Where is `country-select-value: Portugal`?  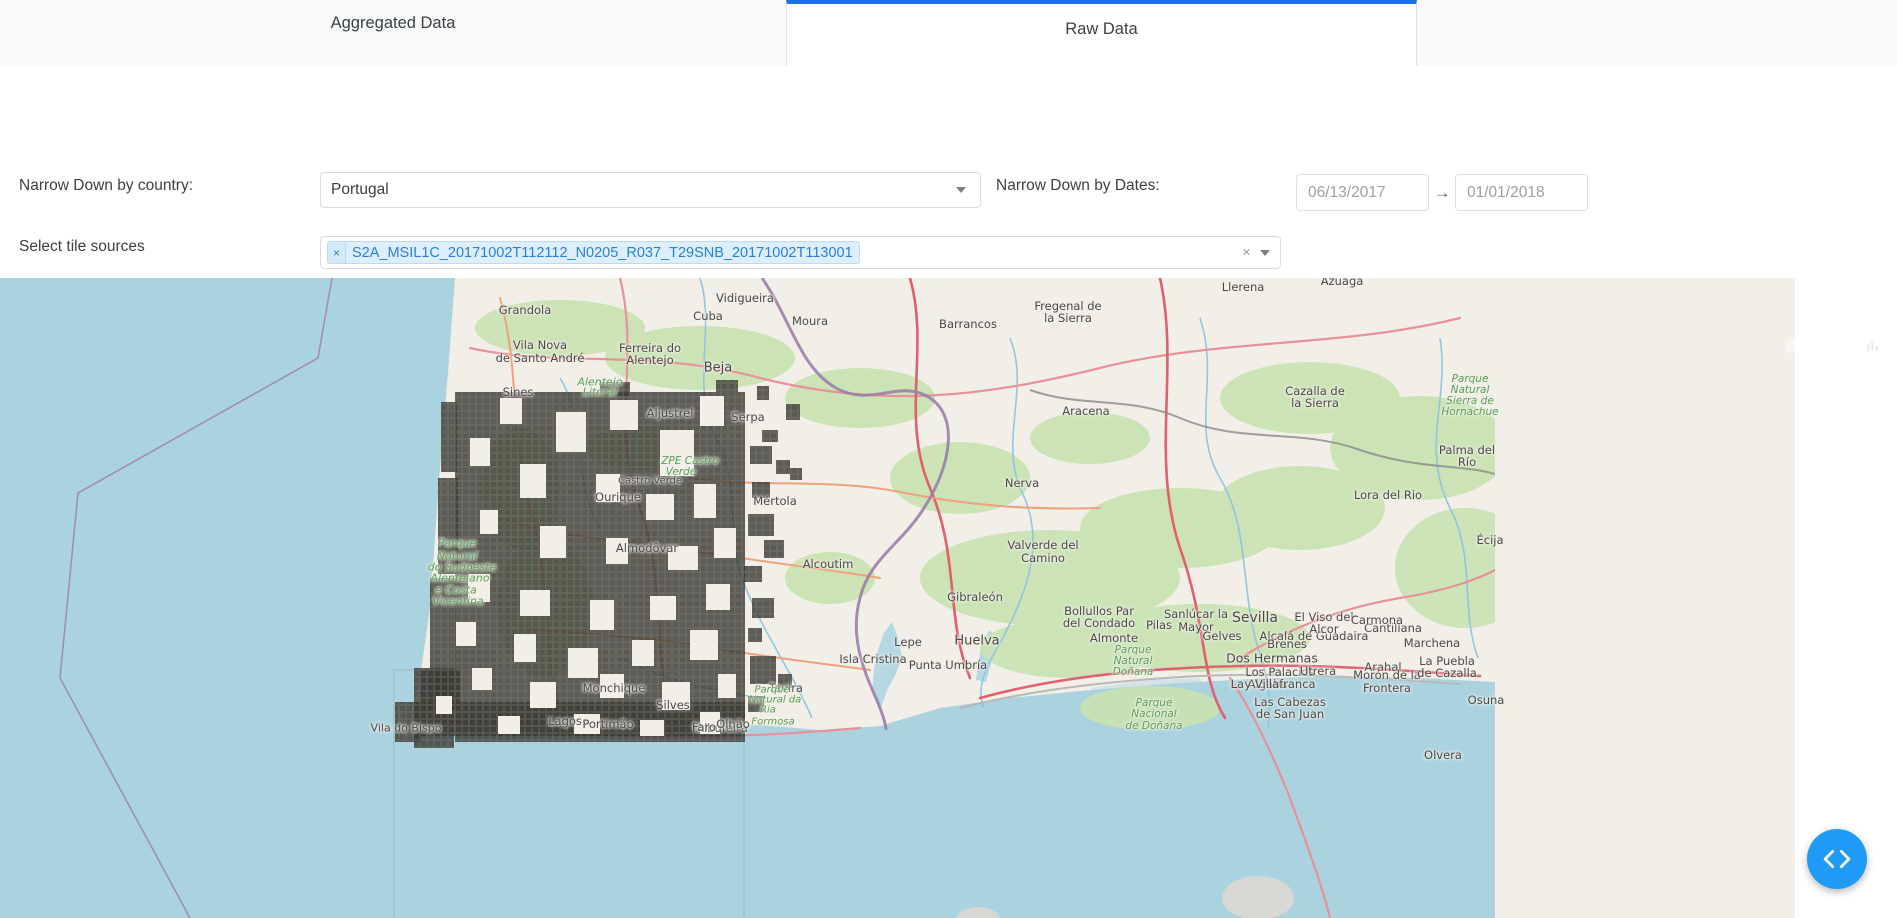
country-select-value: Portugal is located at coordinates (360, 189).